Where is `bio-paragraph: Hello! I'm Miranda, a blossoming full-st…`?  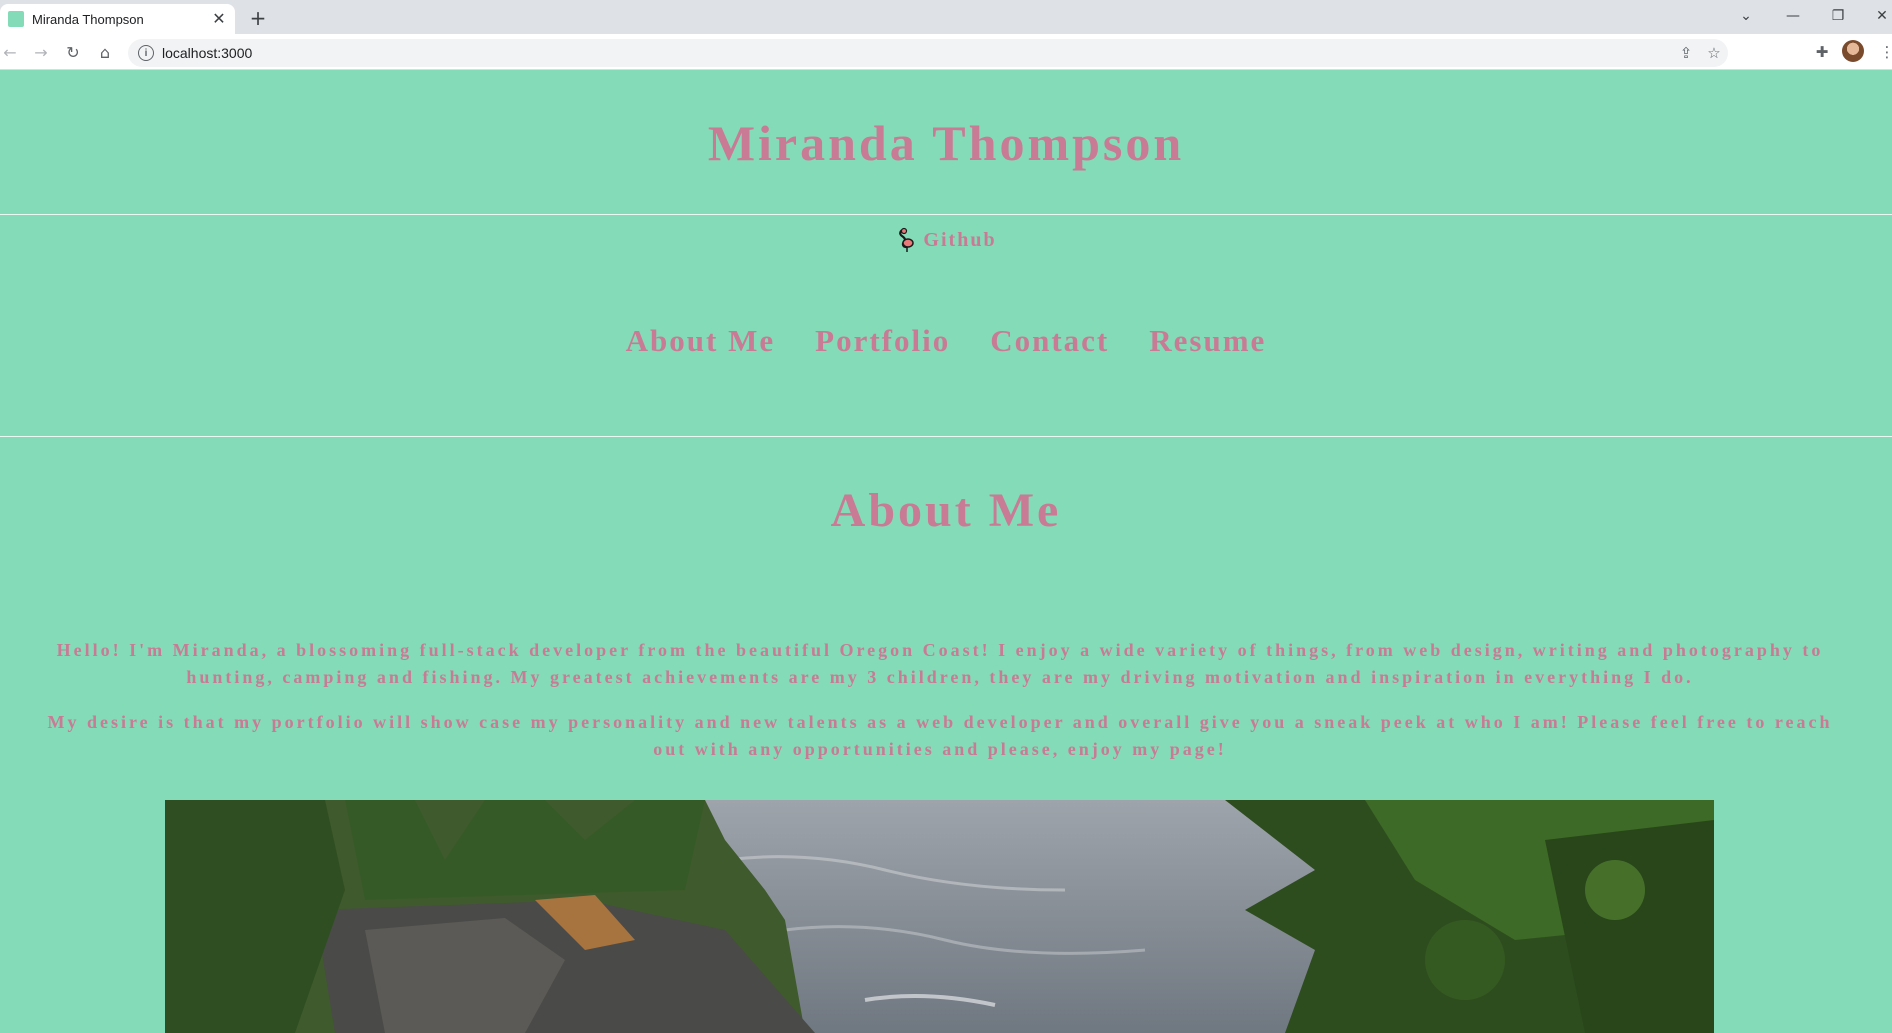
bio-paragraph: Hello! I'm Miranda, a blossoming full-st… is located at coordinates (940, 663).